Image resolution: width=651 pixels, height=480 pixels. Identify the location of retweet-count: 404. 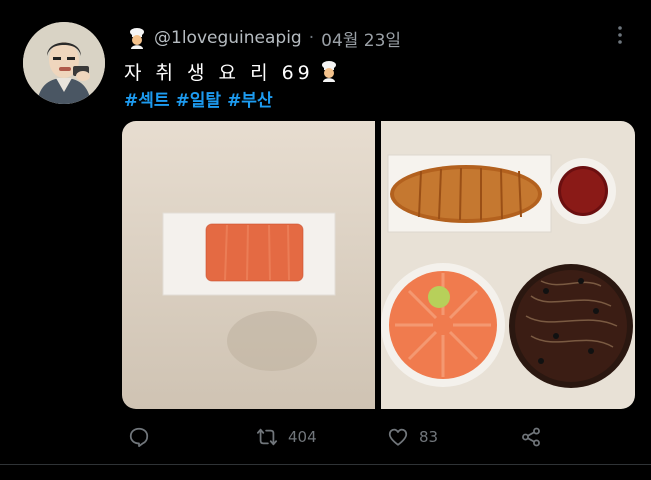
(302, 437).